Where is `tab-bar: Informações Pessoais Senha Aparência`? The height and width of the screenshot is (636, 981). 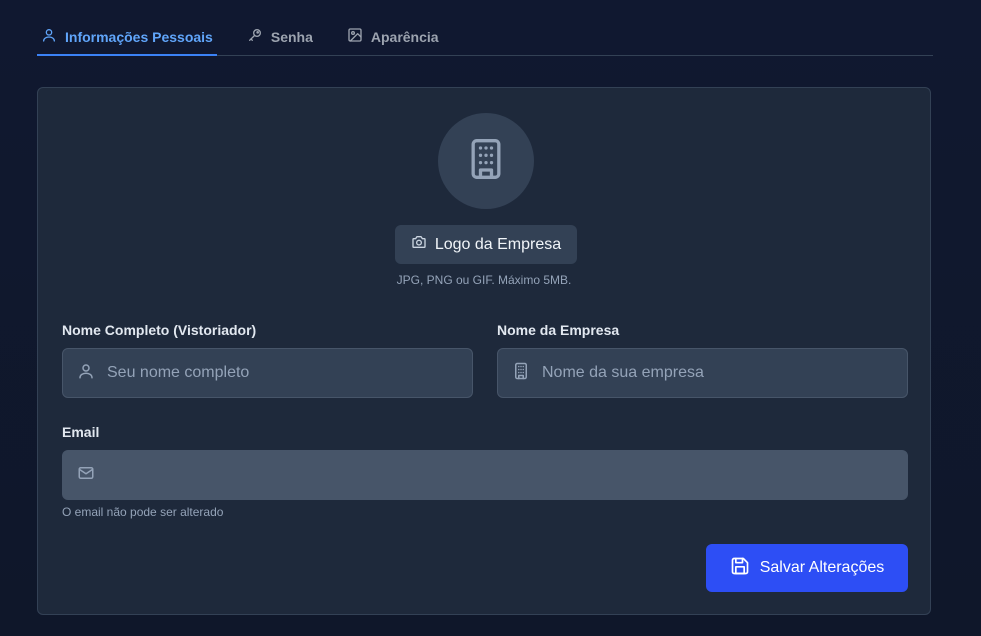
tab-bar: Informações Pessoais Senha Aparência is located at coordinates (485, 37).